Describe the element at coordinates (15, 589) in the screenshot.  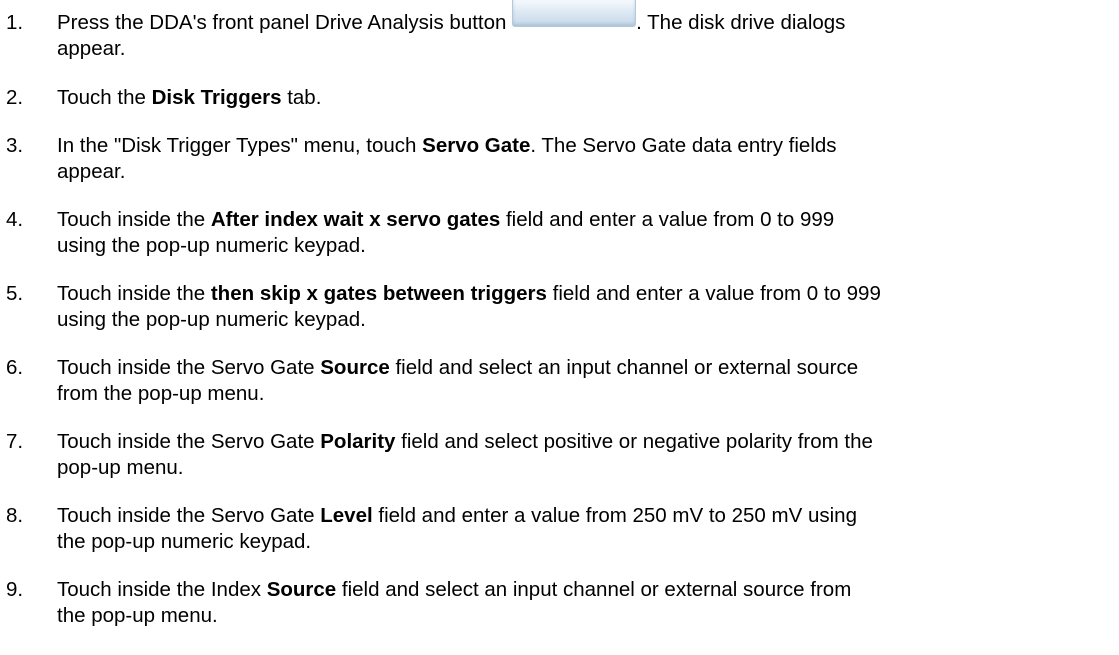
I see `step-number: 9.` at that location.